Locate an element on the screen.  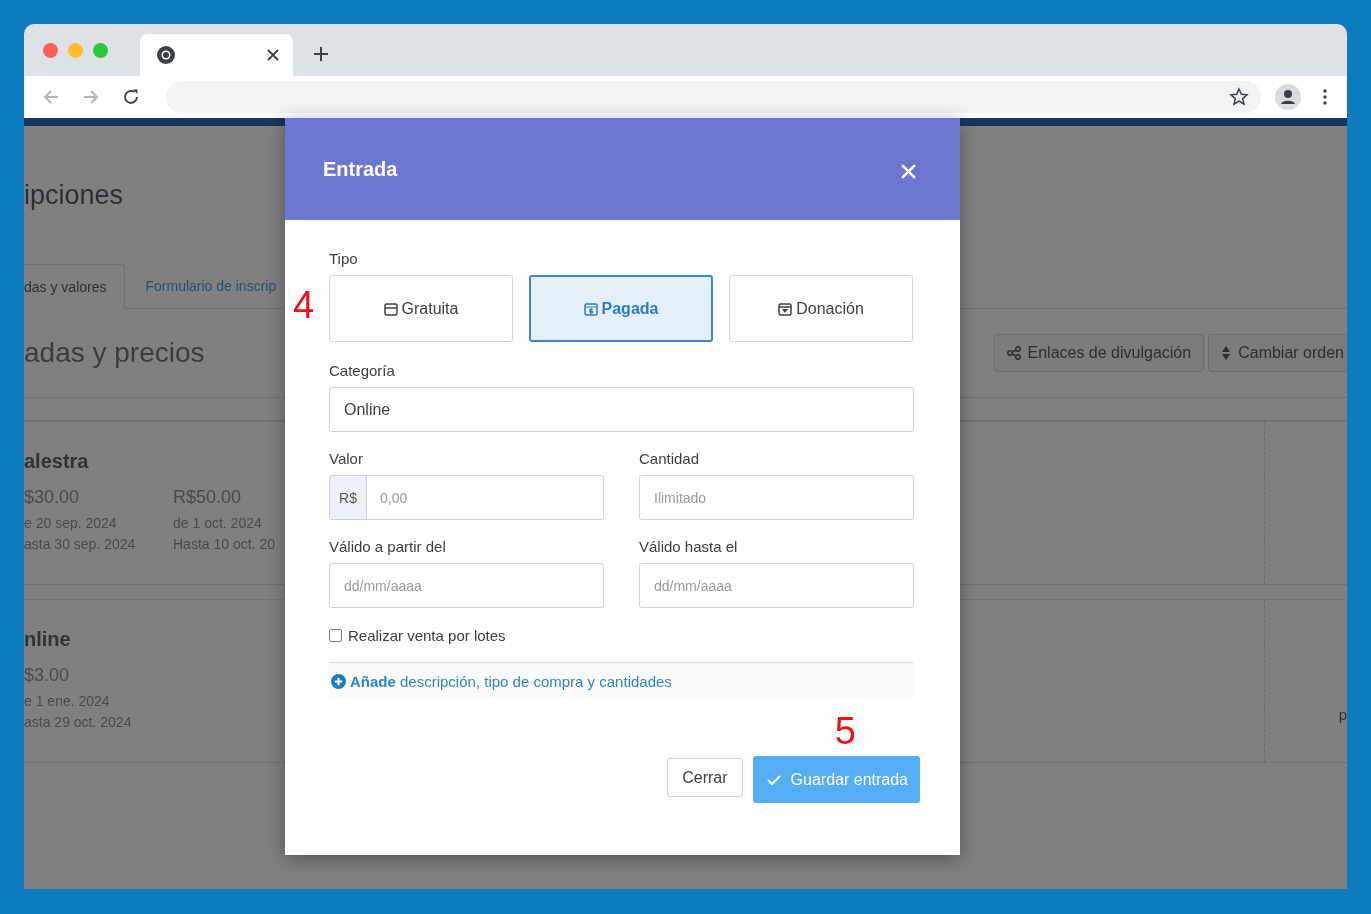
page-title: ipciones is located at coordinates (74, 199).